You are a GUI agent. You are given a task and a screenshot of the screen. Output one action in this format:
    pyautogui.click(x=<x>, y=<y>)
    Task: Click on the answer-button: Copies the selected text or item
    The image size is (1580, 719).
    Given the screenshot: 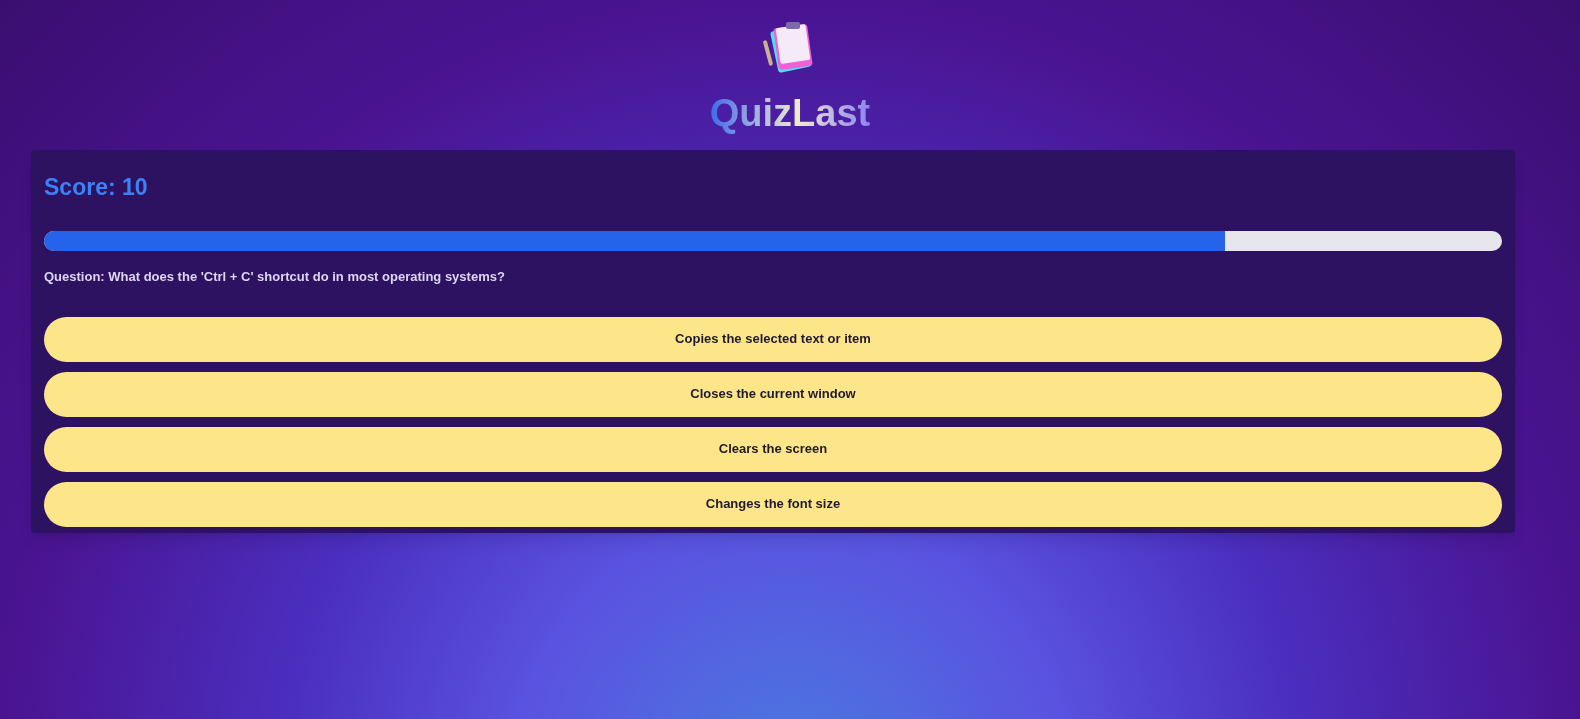 What is the action you would take?
    pyautogui.click(x=773, y=339)
    